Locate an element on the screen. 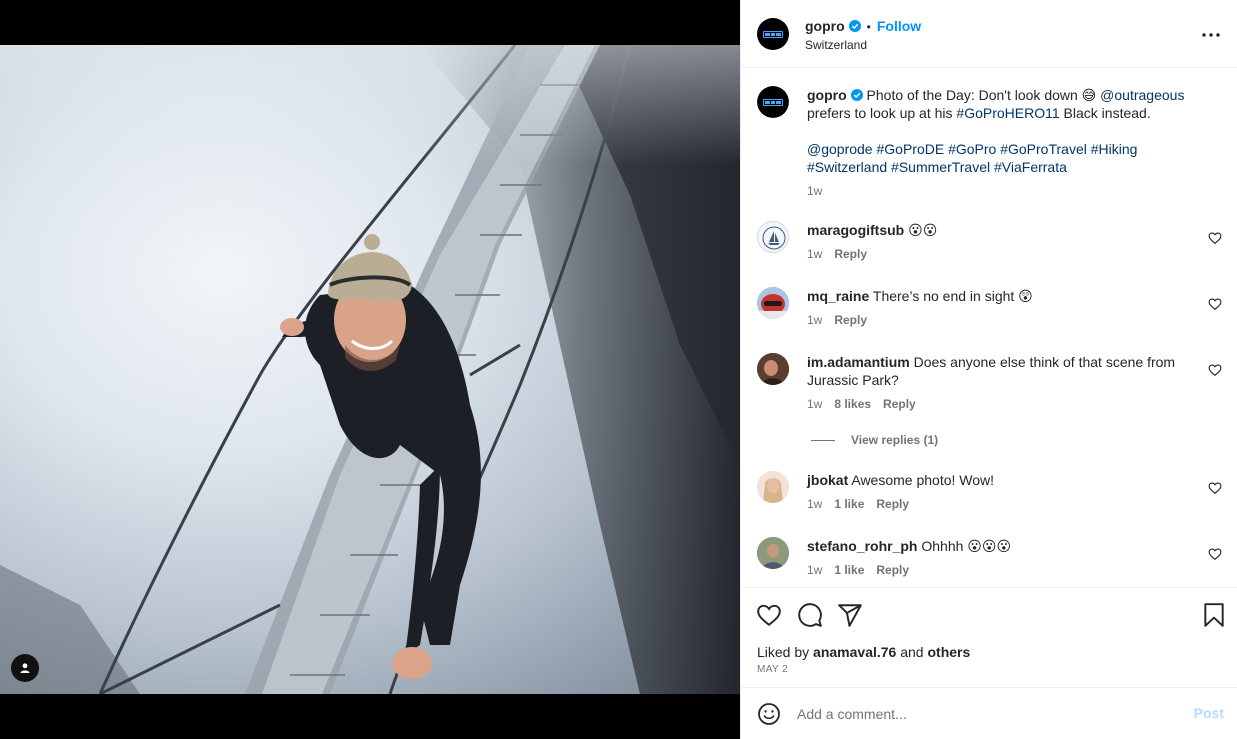  caption-tag: #SummerTravel is located at coordinates (940, 167).